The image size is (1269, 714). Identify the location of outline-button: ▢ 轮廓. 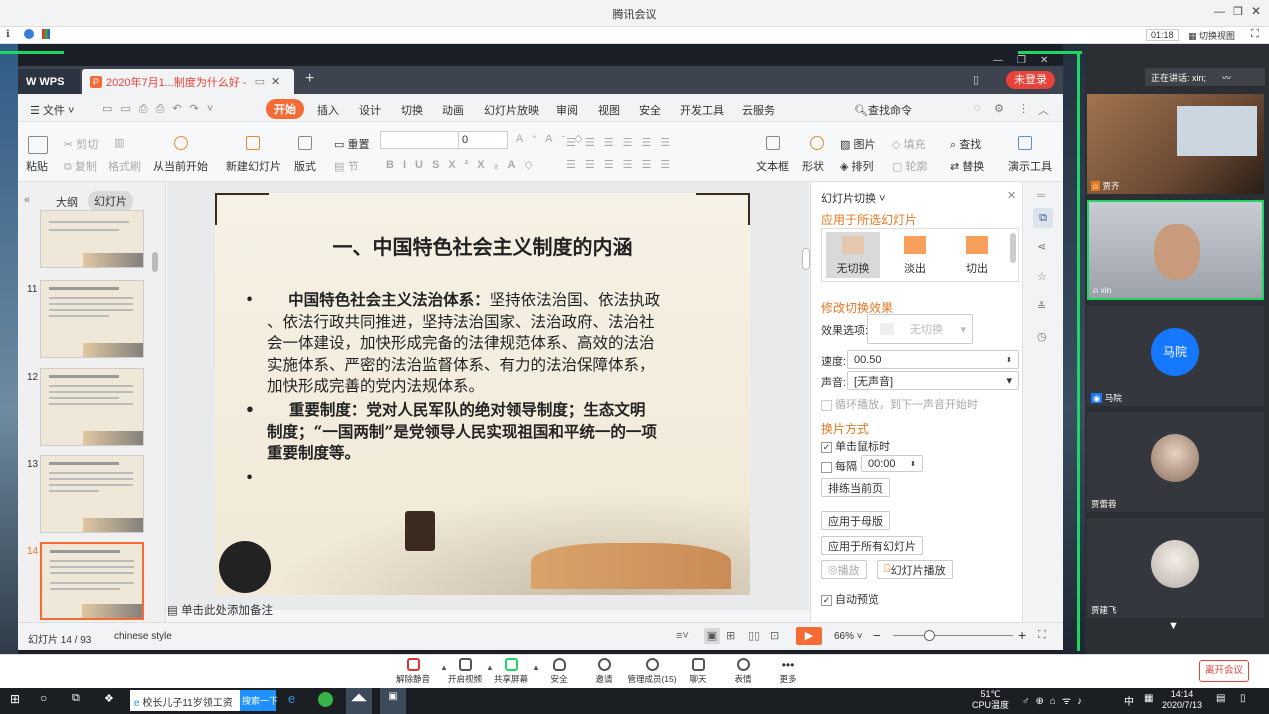
(909, 166).